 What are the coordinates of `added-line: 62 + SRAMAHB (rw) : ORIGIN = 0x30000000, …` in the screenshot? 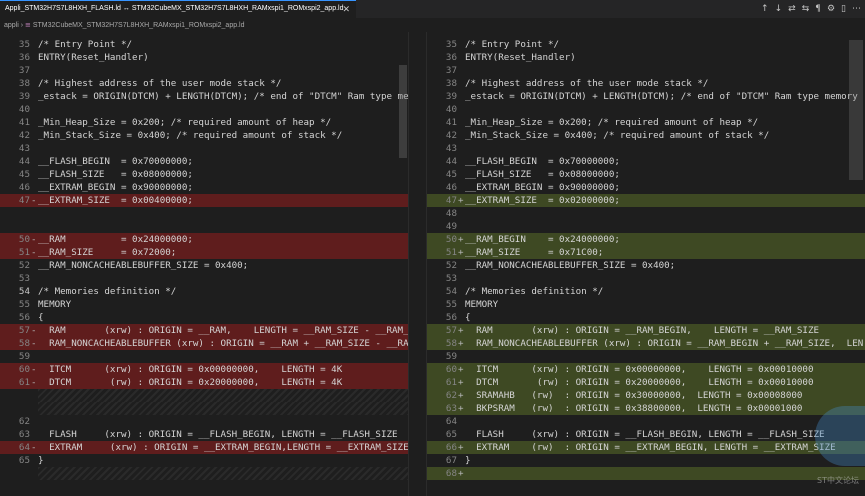 It's located at (646, 395).